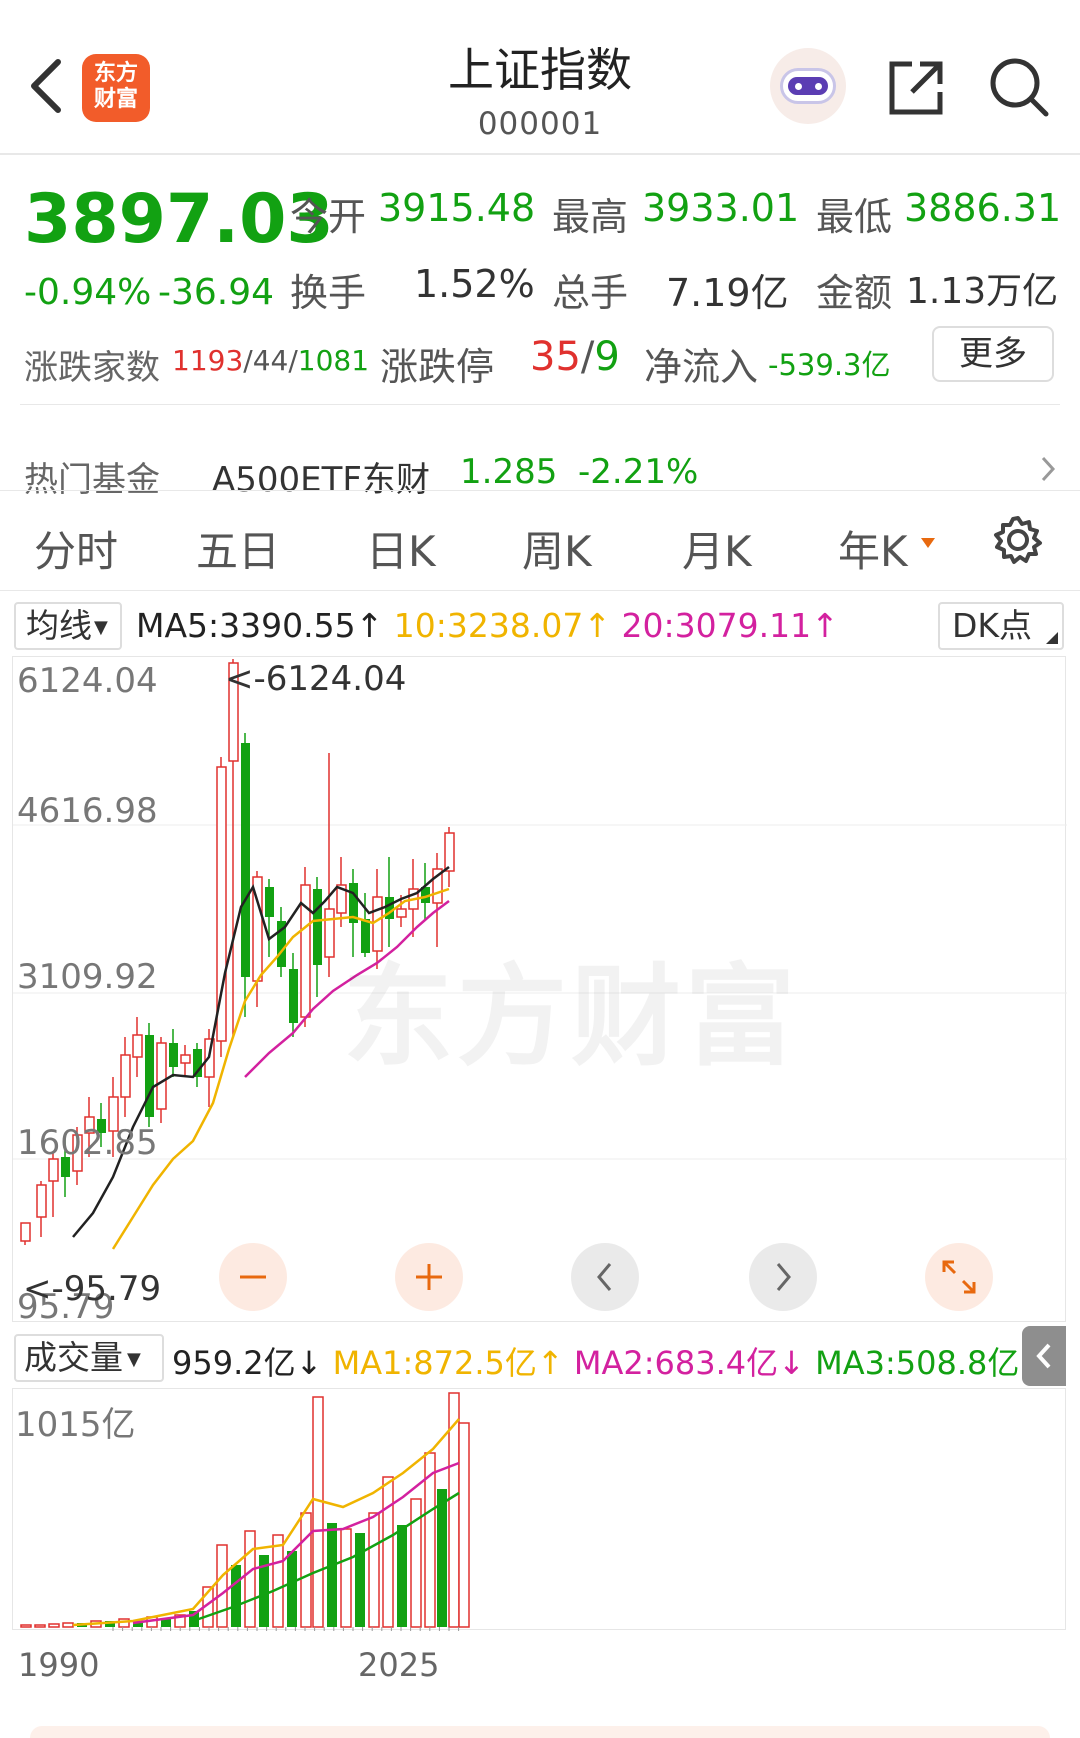 The image size is (1080, 1738). I want to click on assistant-avatar-icon, so click(808, 86).